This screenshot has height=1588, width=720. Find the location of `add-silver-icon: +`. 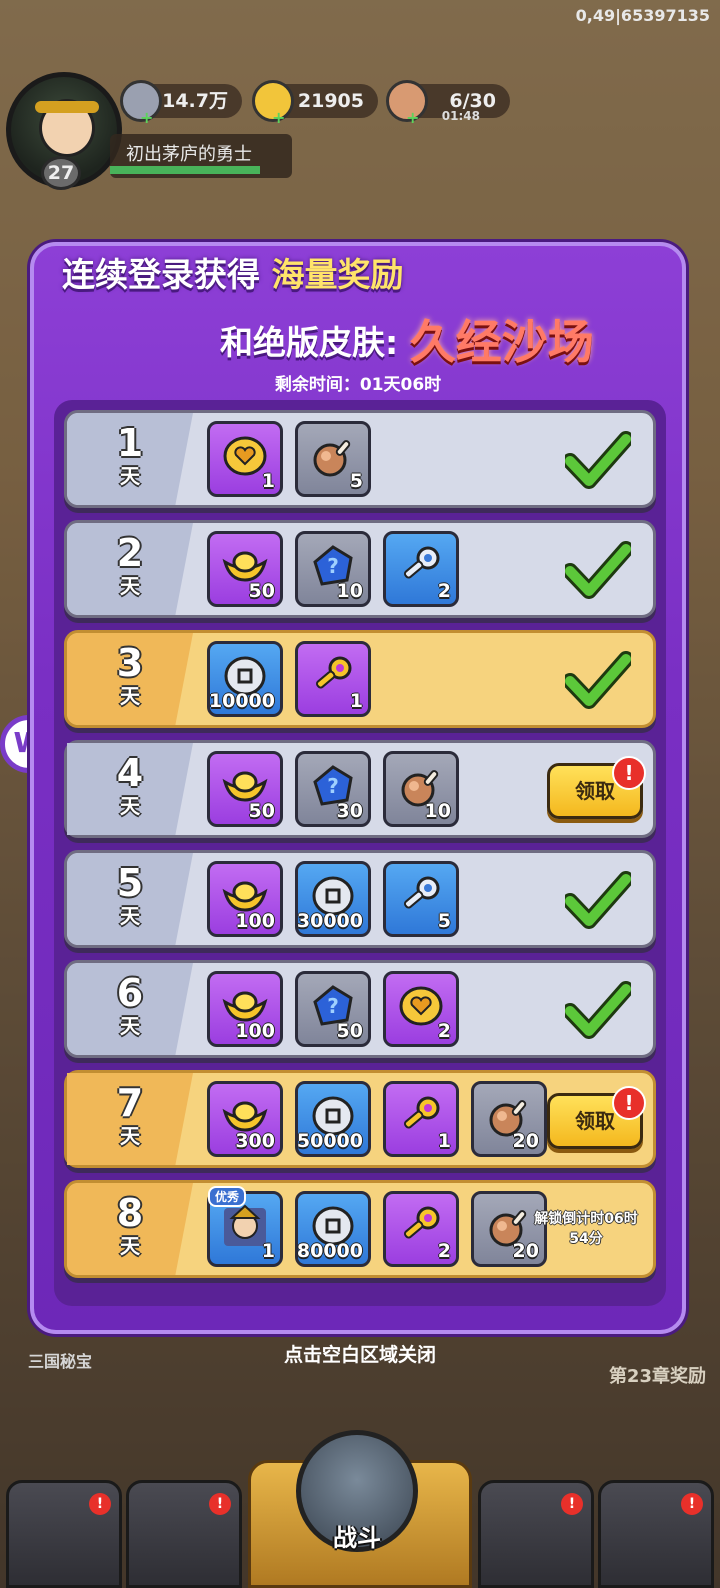

add-silver-icon: + is located at coordinates (146, 118).